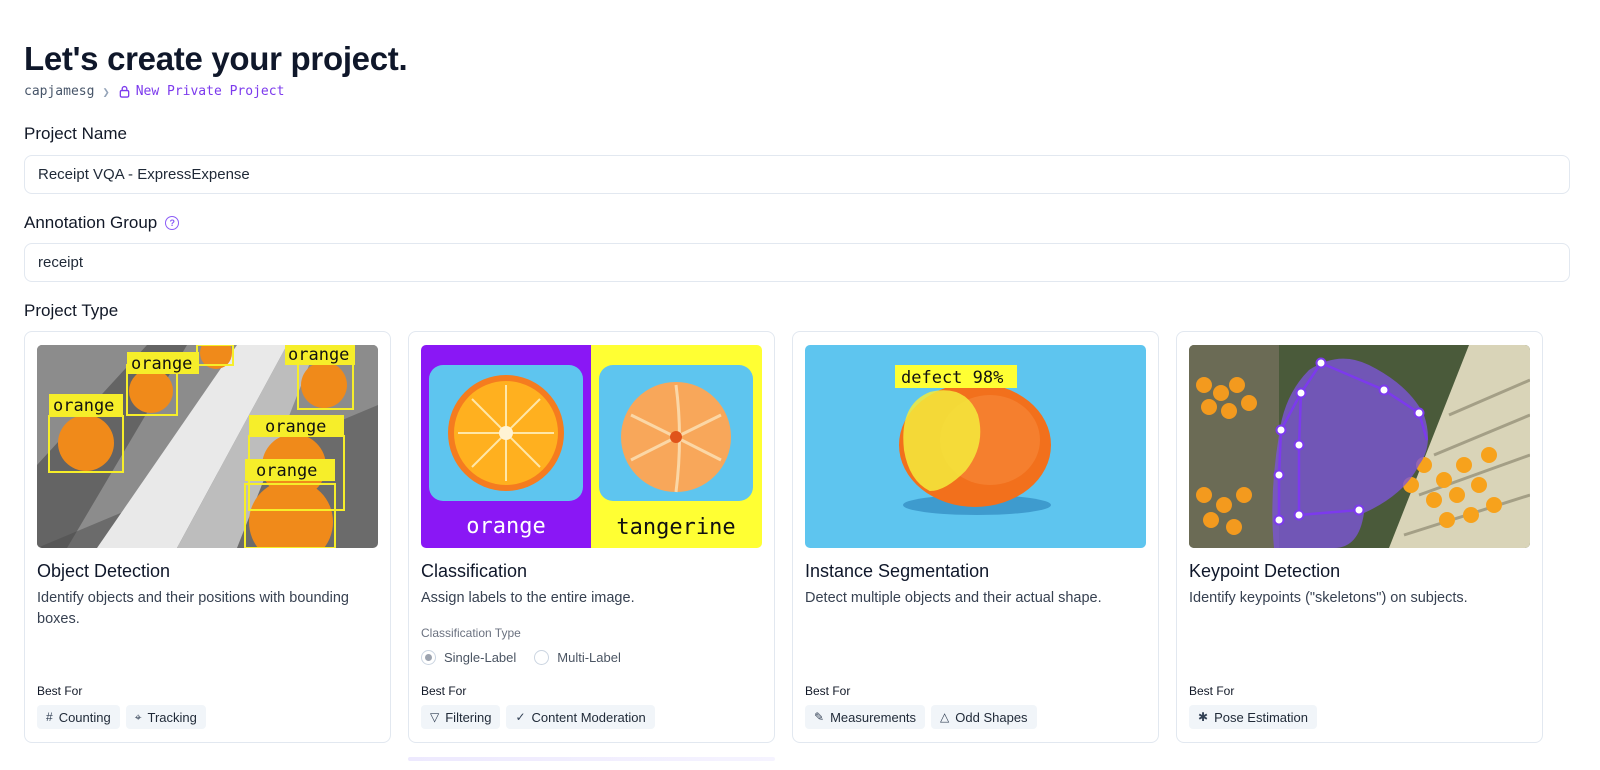  I want to click on annotation-group-label-row: Annotation Group ?, so click(102, 223).